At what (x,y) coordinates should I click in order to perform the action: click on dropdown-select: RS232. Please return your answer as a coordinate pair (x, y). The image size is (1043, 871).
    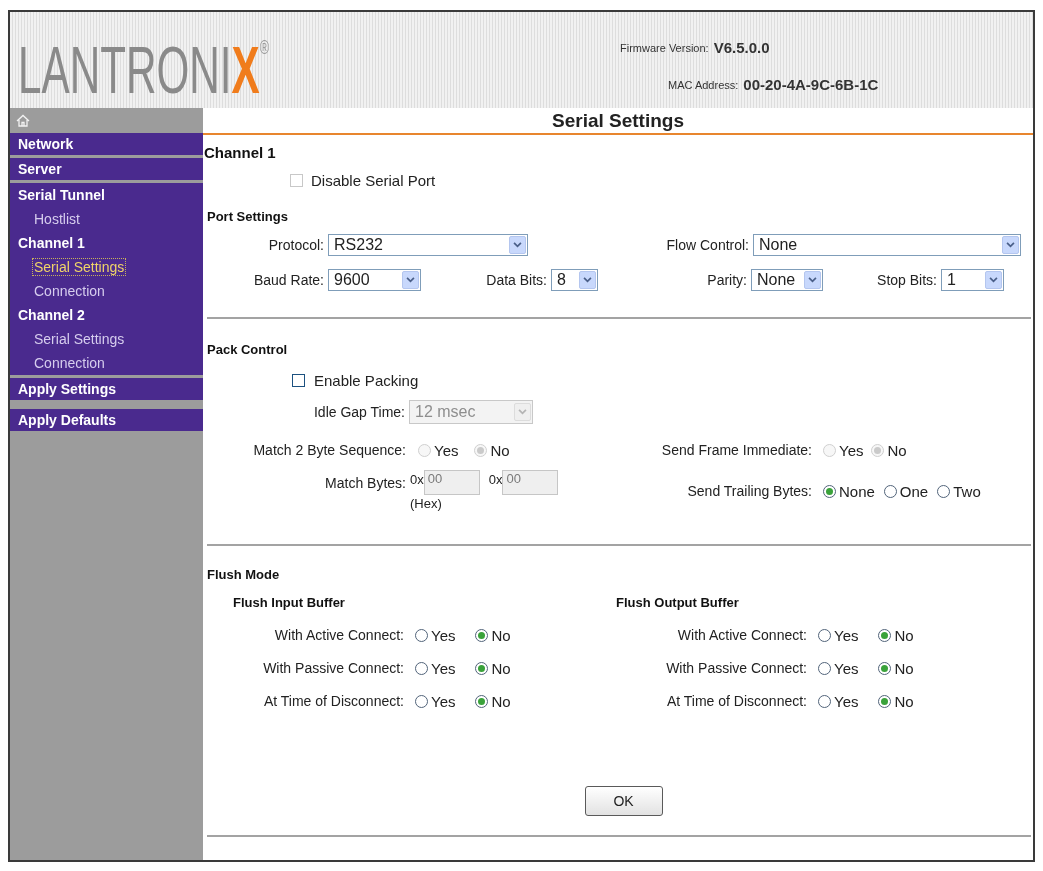
    Looking at the image, I should click on (428, 245).